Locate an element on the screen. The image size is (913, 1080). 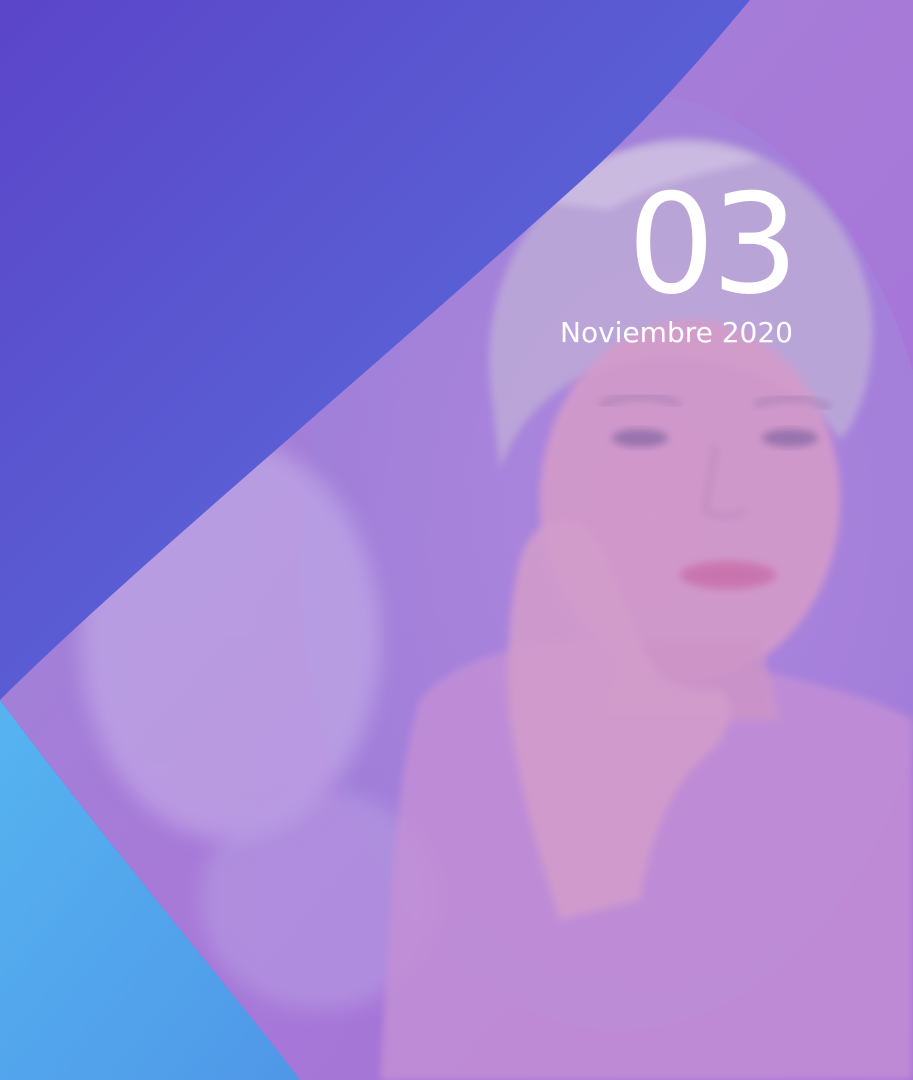
cover-date: 03 Noviembre 2020 is located at coordinates (679, 257).